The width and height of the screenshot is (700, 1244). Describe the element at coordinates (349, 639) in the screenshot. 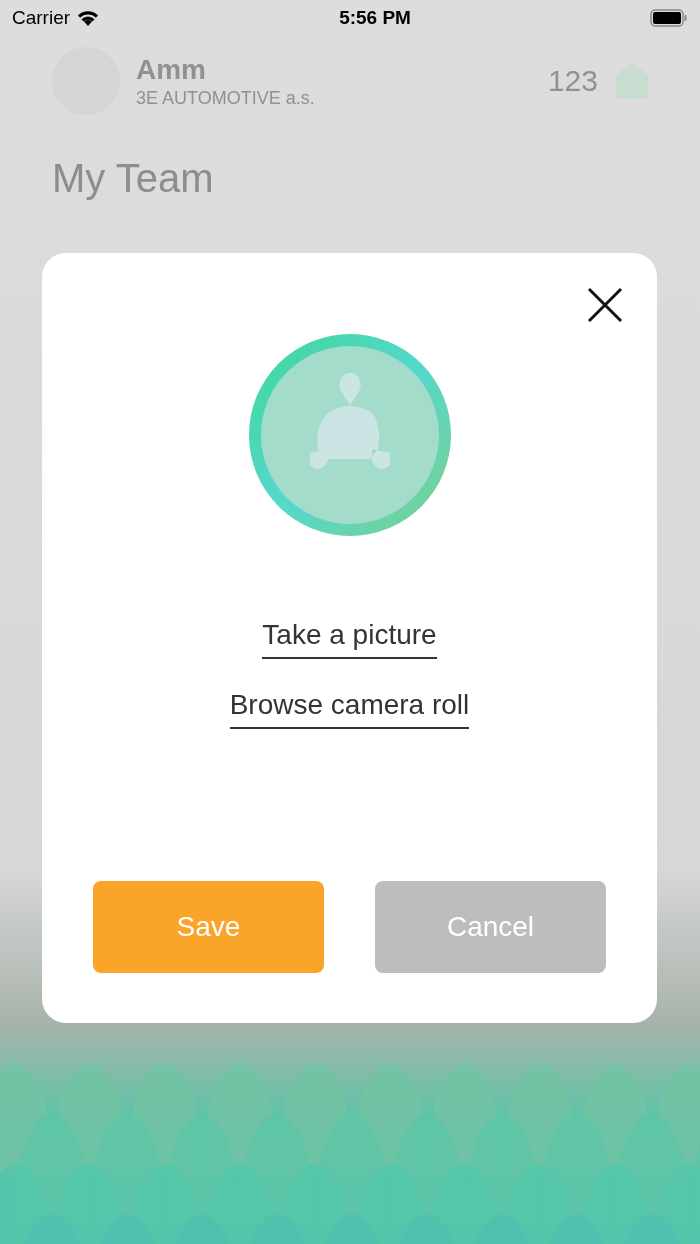

I see `option-link: Take a picture` at that location.